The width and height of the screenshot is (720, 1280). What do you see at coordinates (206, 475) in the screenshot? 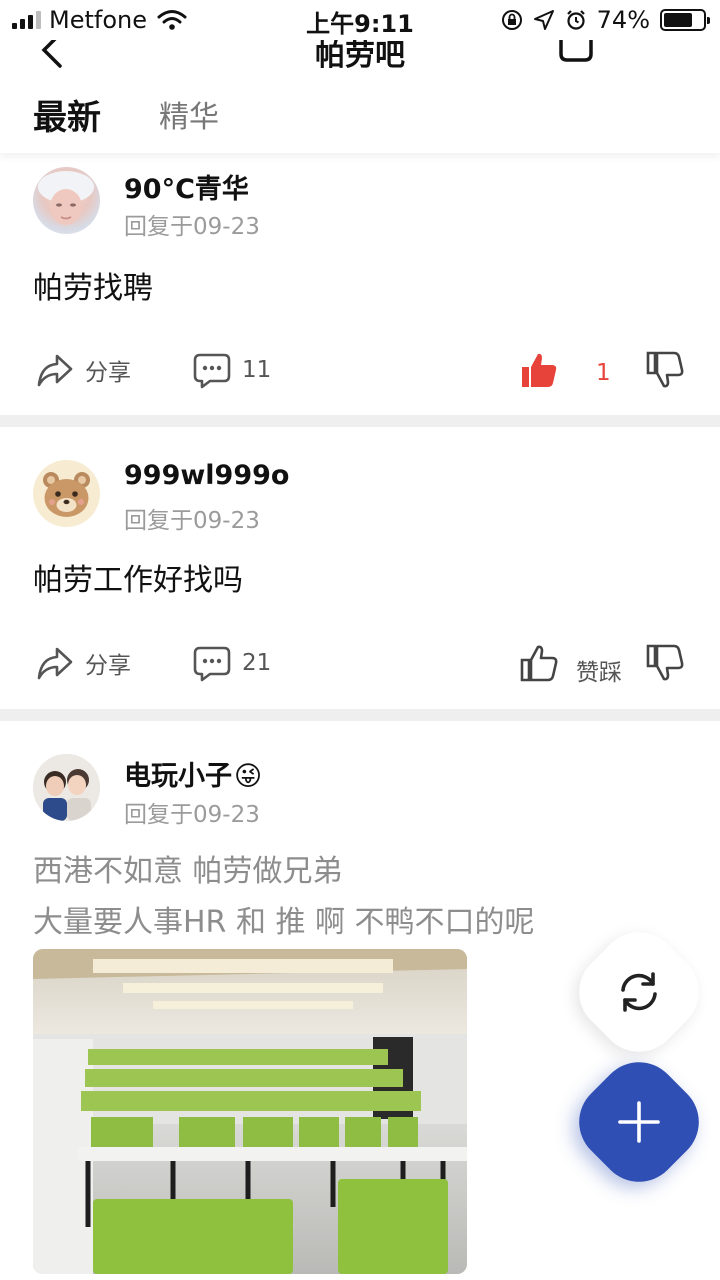
I see `username: 999wl999o` at bounding box center [206, 475].